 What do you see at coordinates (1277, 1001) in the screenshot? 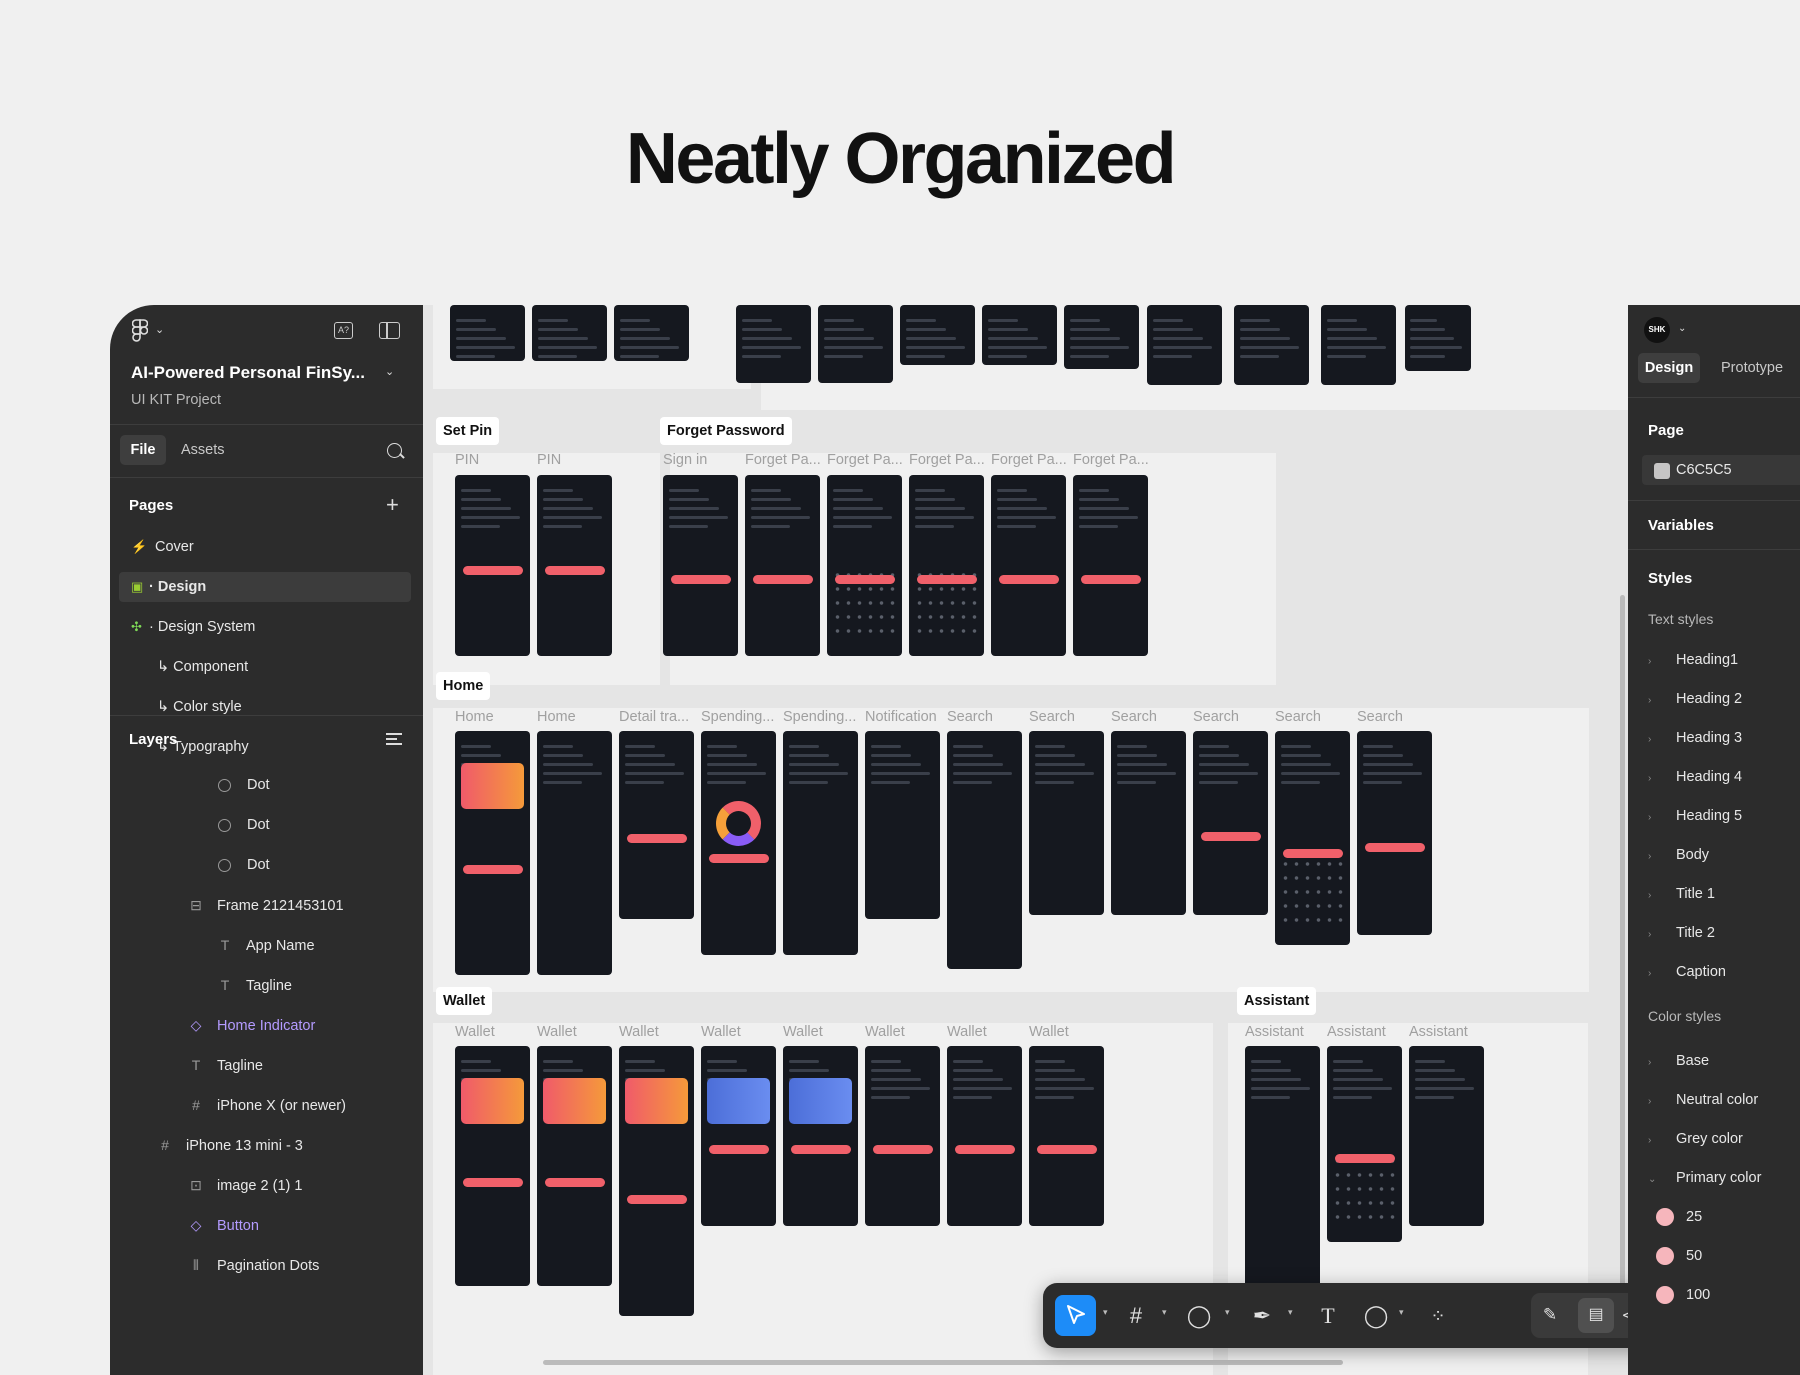
I see `section-label-assistant: Assistant` at bounding box center [1277, 1001].